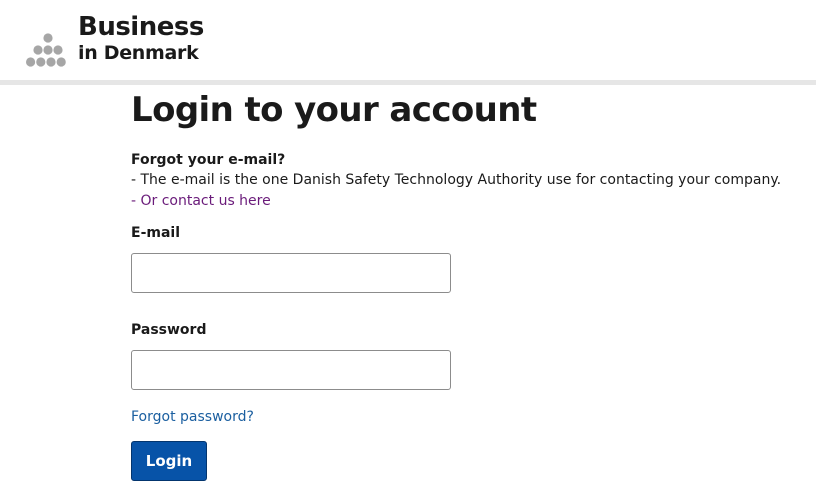 The height and width of the screenshot is (484, 816). I want to click on forgot-password-link: Forgot password?, so click(192, 417).